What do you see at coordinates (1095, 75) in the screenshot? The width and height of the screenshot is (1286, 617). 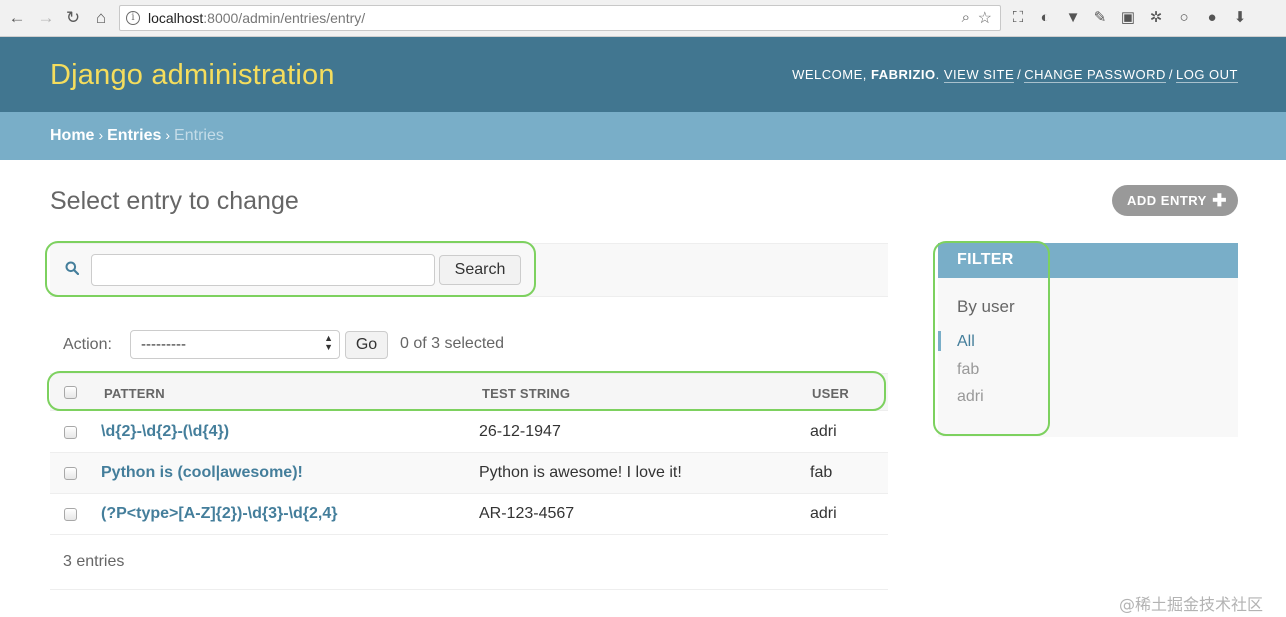 I see `change-password-link: CHANGE PASSWORD` at bounding box center [1095, 75].